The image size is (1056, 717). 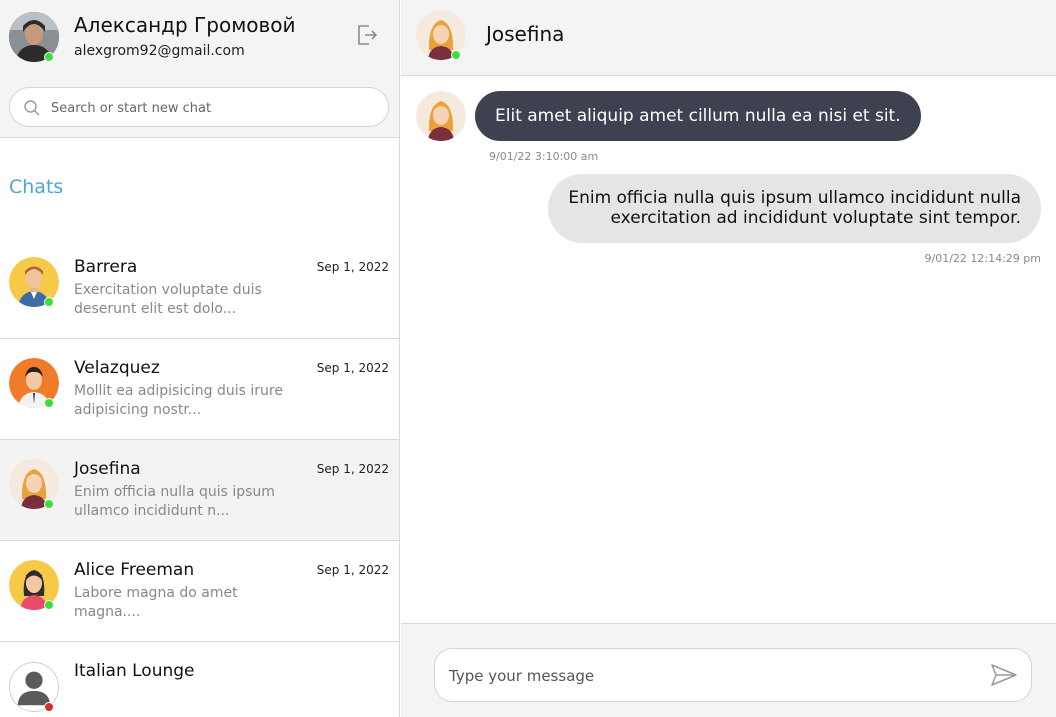 I want to click on chats-heading: Chats, so click(x=36, y=187).